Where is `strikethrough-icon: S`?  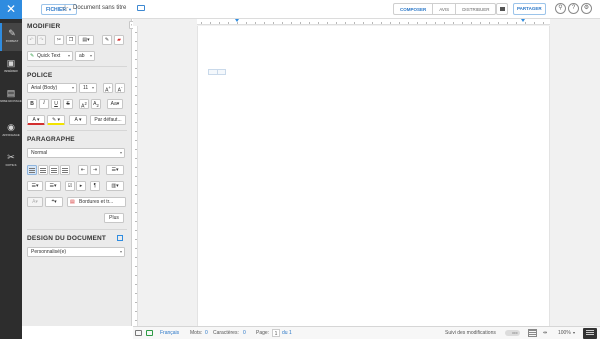 strikethrough-icon: S is located at coordinates (68, 104).